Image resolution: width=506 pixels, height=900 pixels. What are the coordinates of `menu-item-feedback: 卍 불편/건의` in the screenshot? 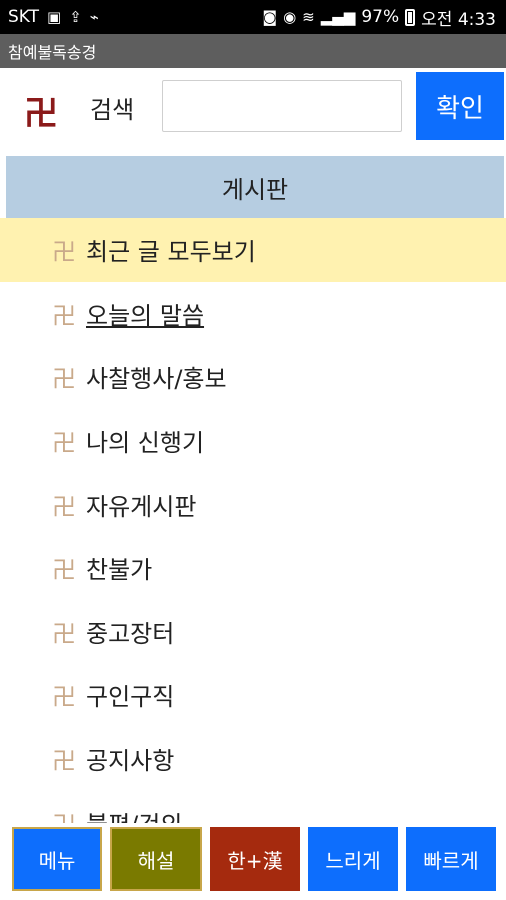 It's located at (253, 806).